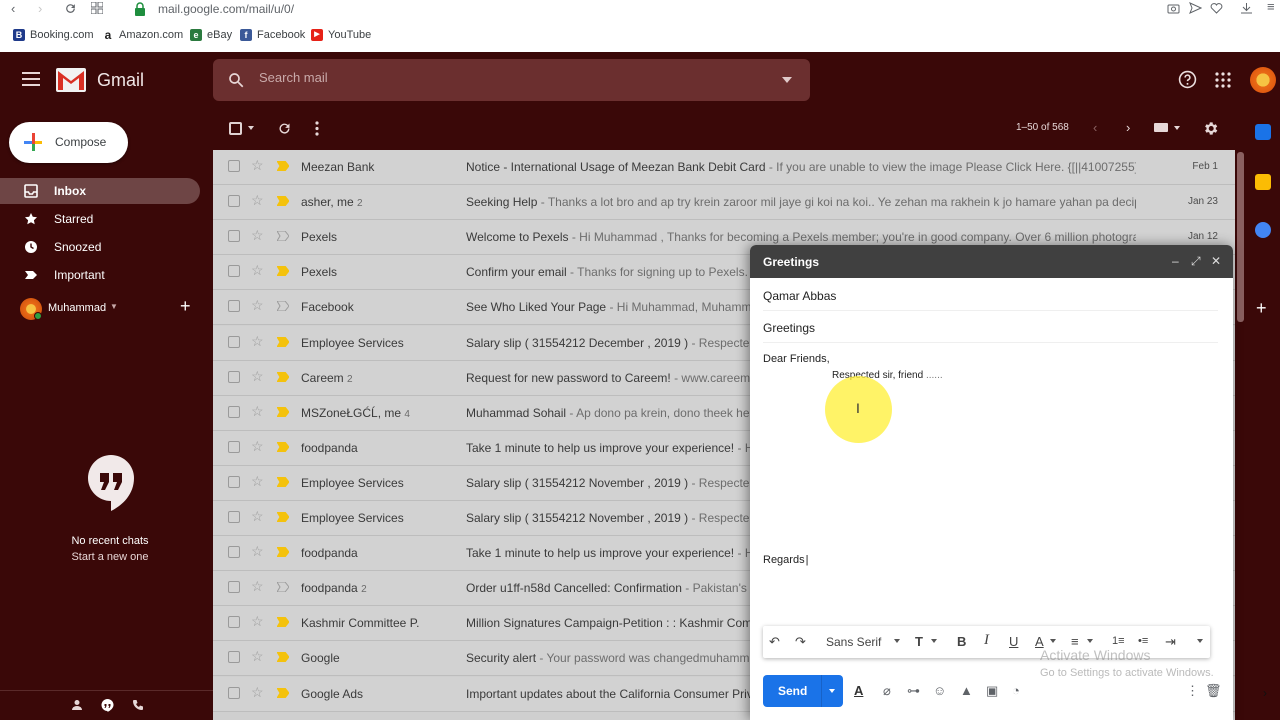 The image size is (1280, 720). What do you see at coordinates (31, 81) in the screenshot?
I see `main-menu-icon` at bounding box center [31, 81].